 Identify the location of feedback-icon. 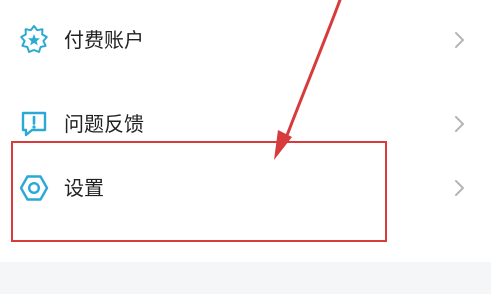
(34, 124).